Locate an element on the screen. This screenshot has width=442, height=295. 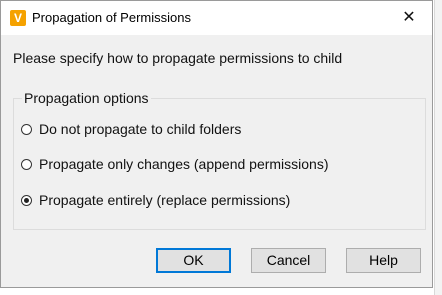
close-icon: ✕ is located at coordinates (409, 17).